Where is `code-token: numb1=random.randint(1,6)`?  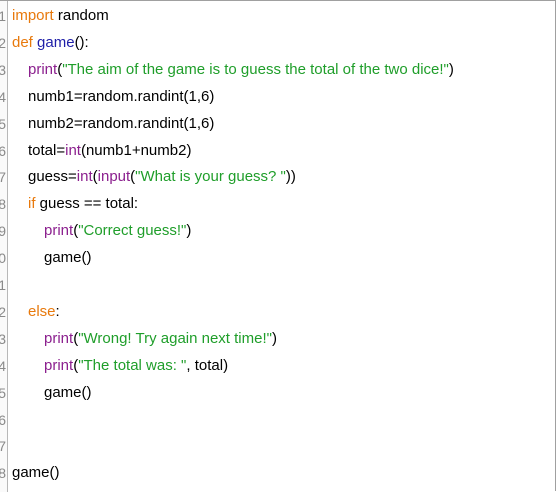
code-token: numb1=random.randint(1,6) is located at coordinates (121, 96).